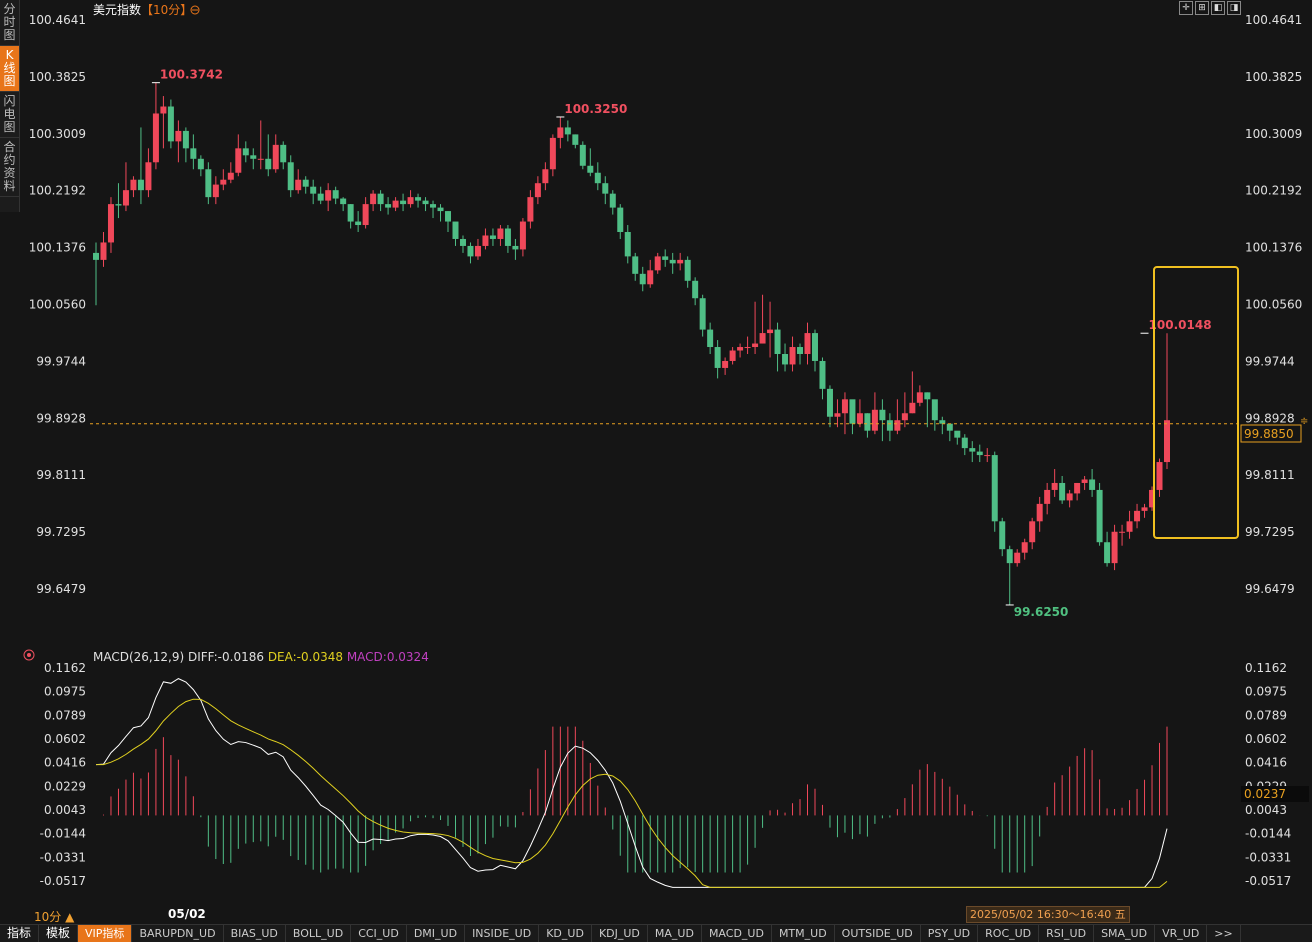 The width and height of the screenshot is (1312, 942). Describe the element at coordinates (1067, 933) in the screenshot. I see `indicator-tab-rsi-ud: RSI_UD` at that location.